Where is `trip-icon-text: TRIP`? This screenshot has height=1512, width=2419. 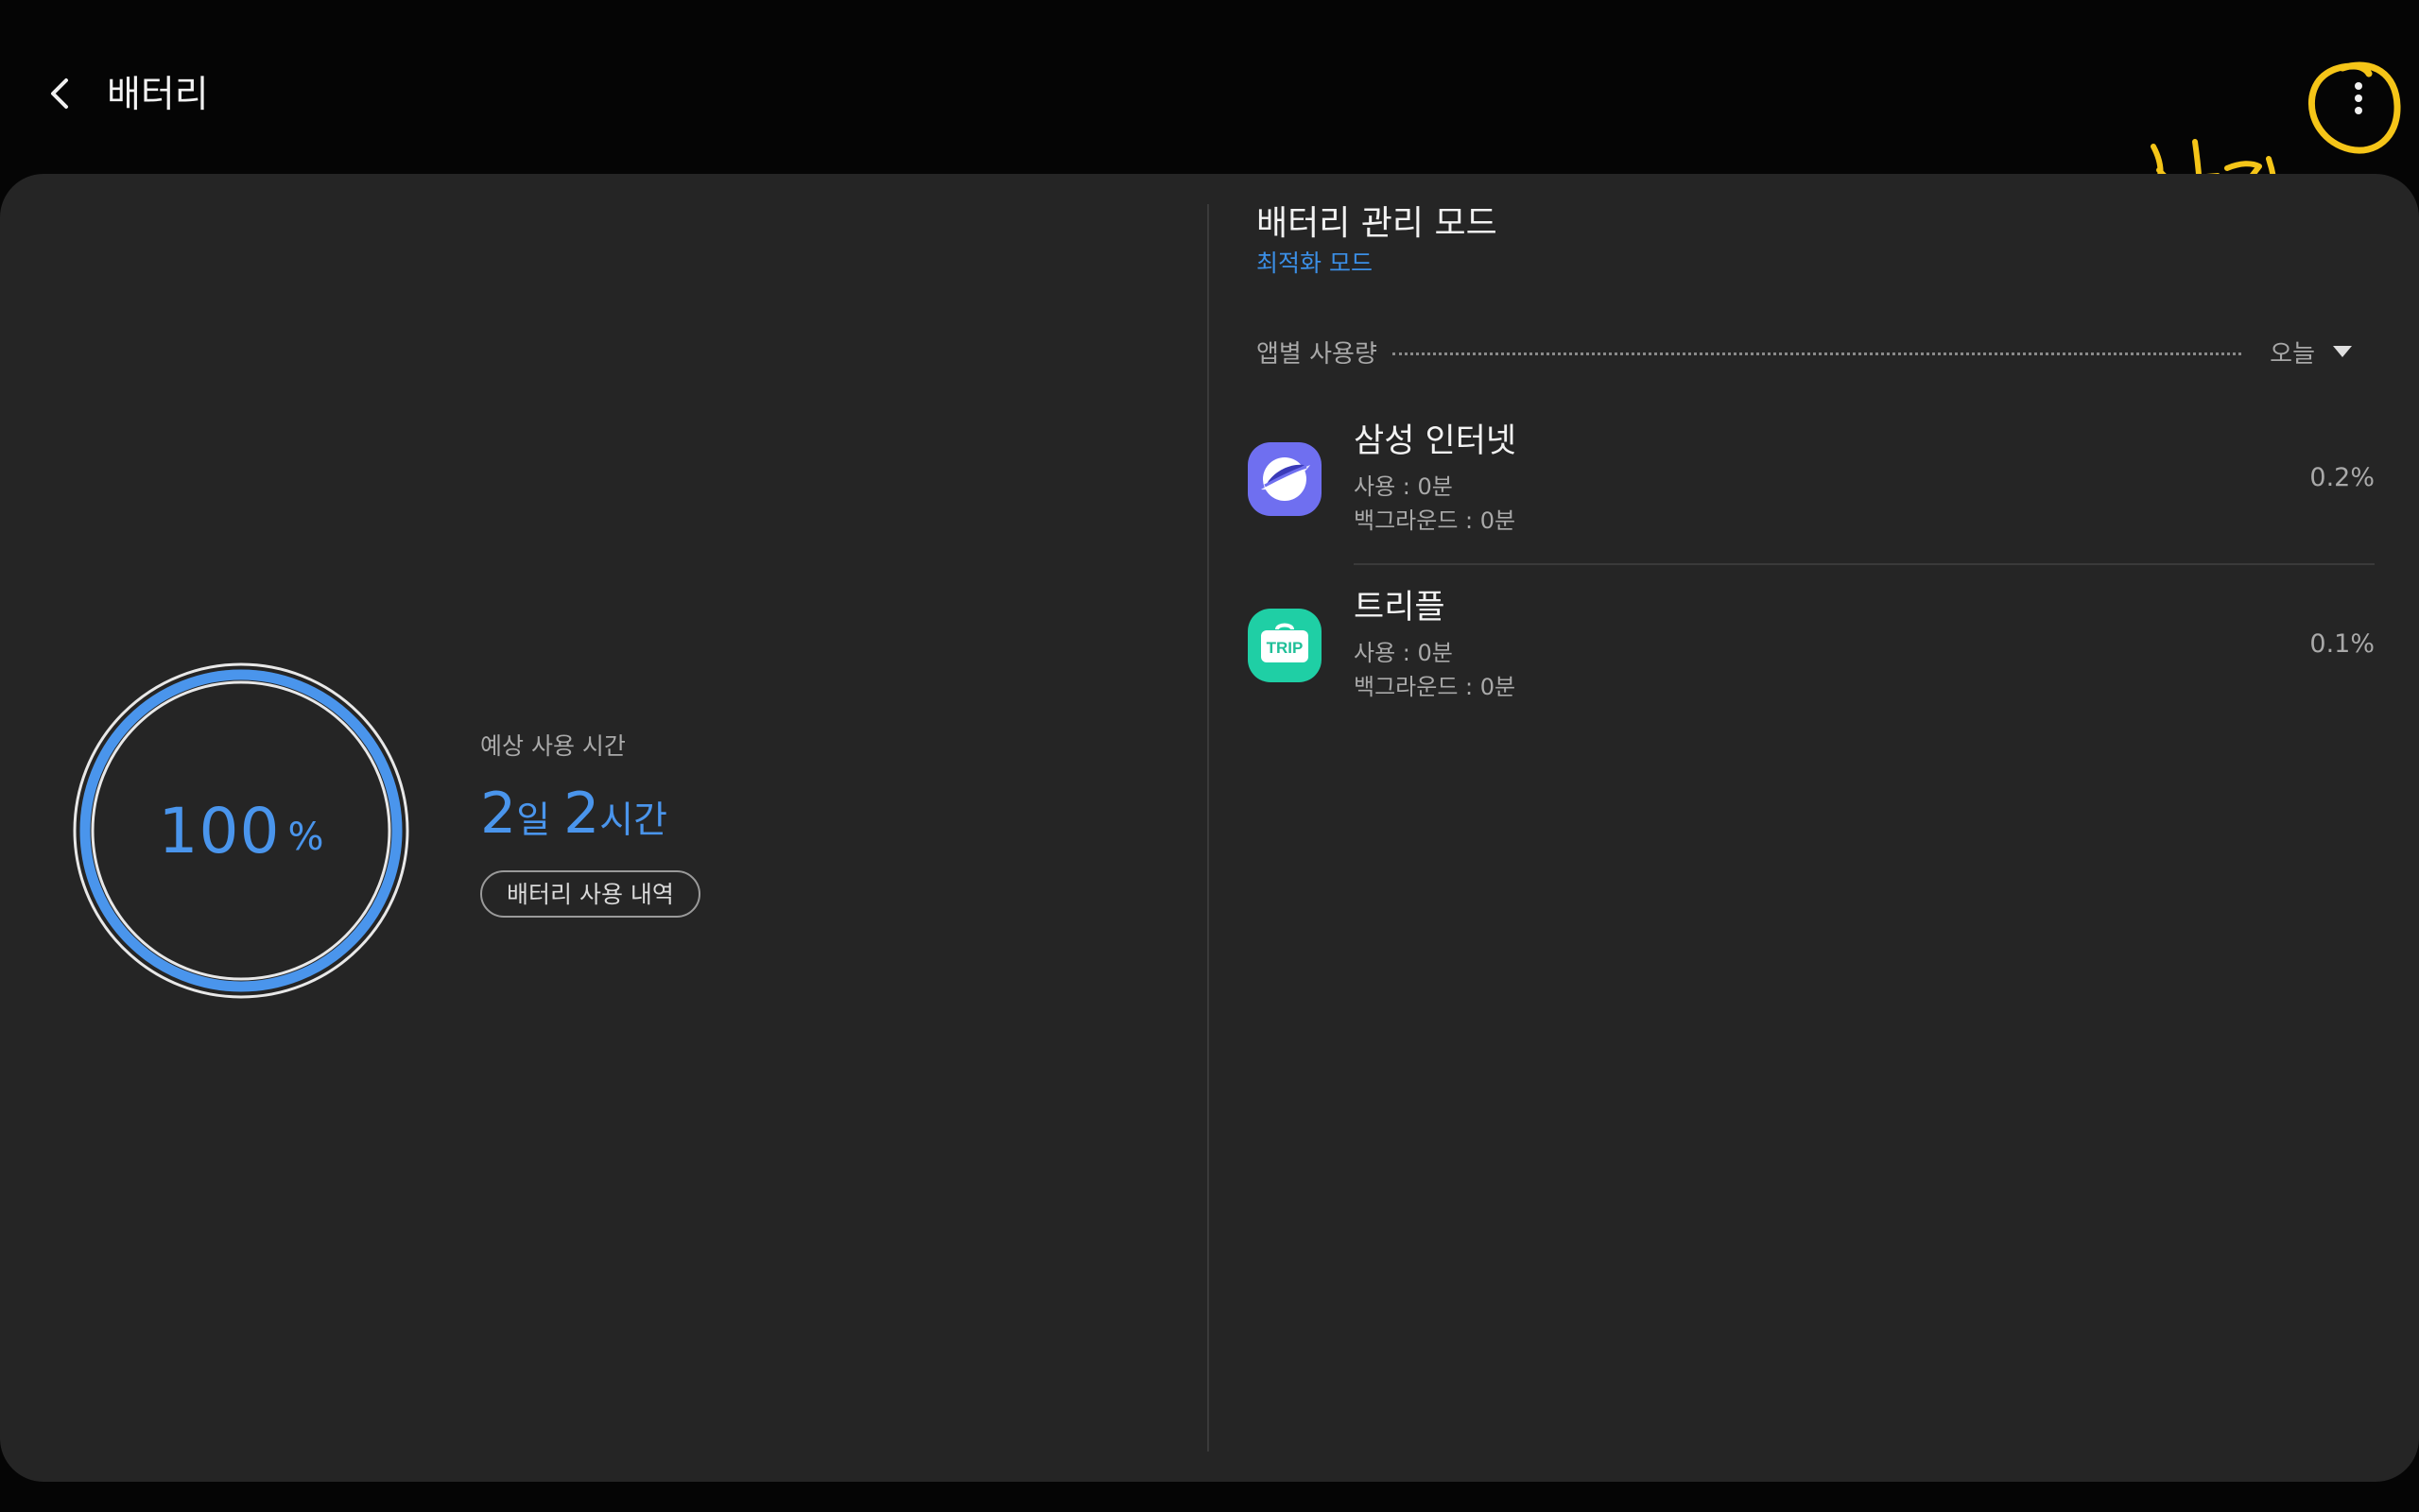
trip-icon-text: TRIP is located at coordinates (1285, 648).